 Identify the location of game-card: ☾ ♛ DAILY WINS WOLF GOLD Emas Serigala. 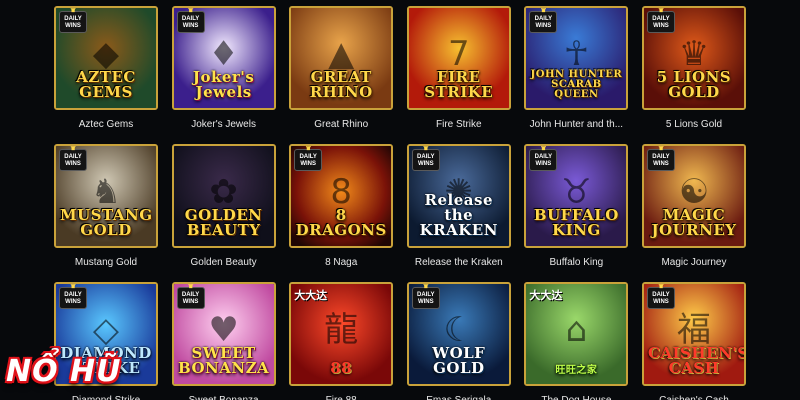
(458, 341).